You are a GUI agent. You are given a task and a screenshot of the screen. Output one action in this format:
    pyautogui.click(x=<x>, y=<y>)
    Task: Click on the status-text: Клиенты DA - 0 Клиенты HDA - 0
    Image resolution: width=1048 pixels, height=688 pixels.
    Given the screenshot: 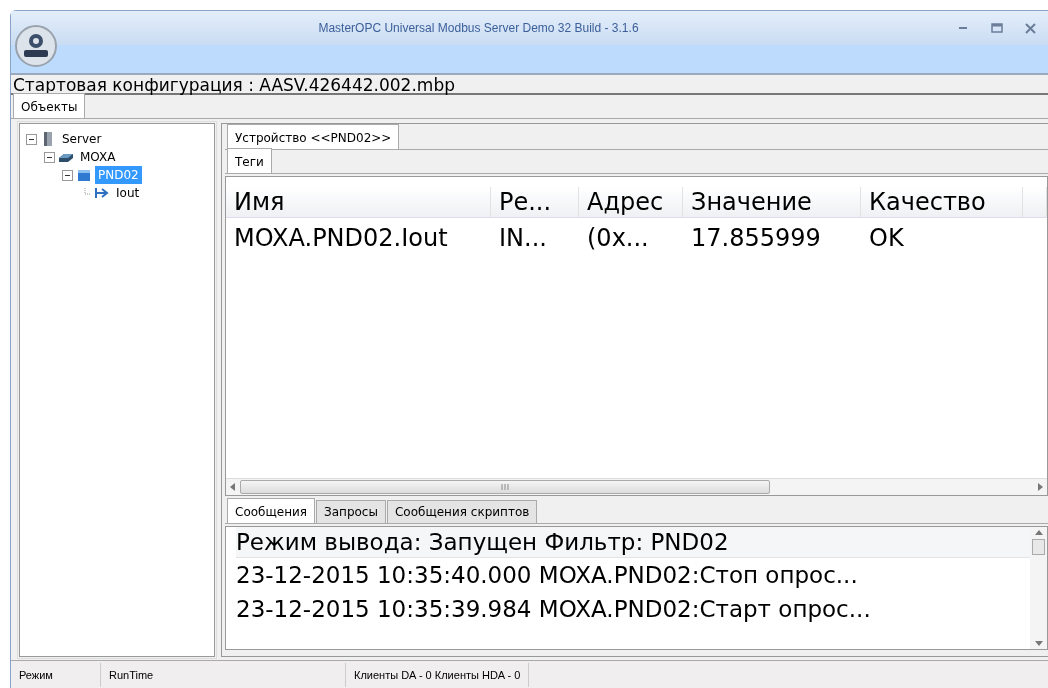 What is the action you would take?
    pyautogui.click(x=438, y=674)
    